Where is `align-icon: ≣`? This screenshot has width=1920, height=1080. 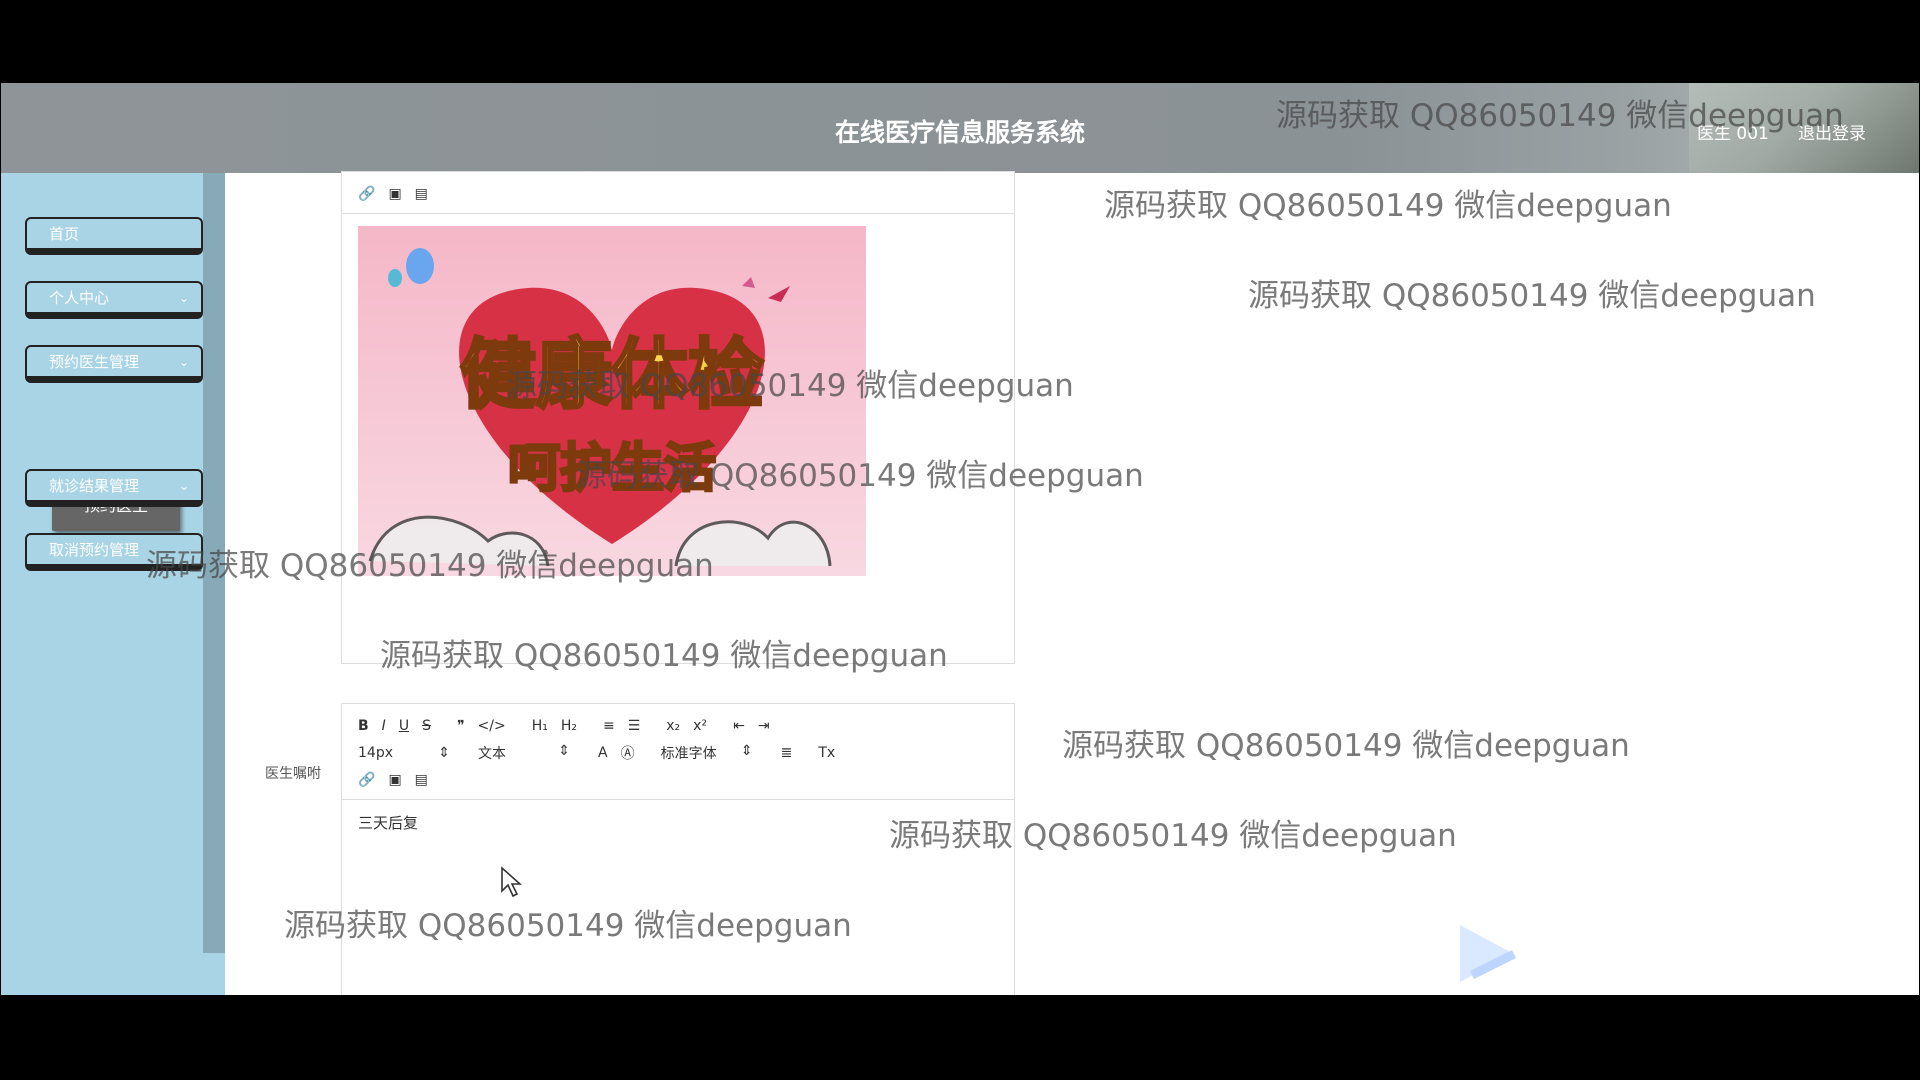 align-icon: ≣ is located at coordinates (787, 753).